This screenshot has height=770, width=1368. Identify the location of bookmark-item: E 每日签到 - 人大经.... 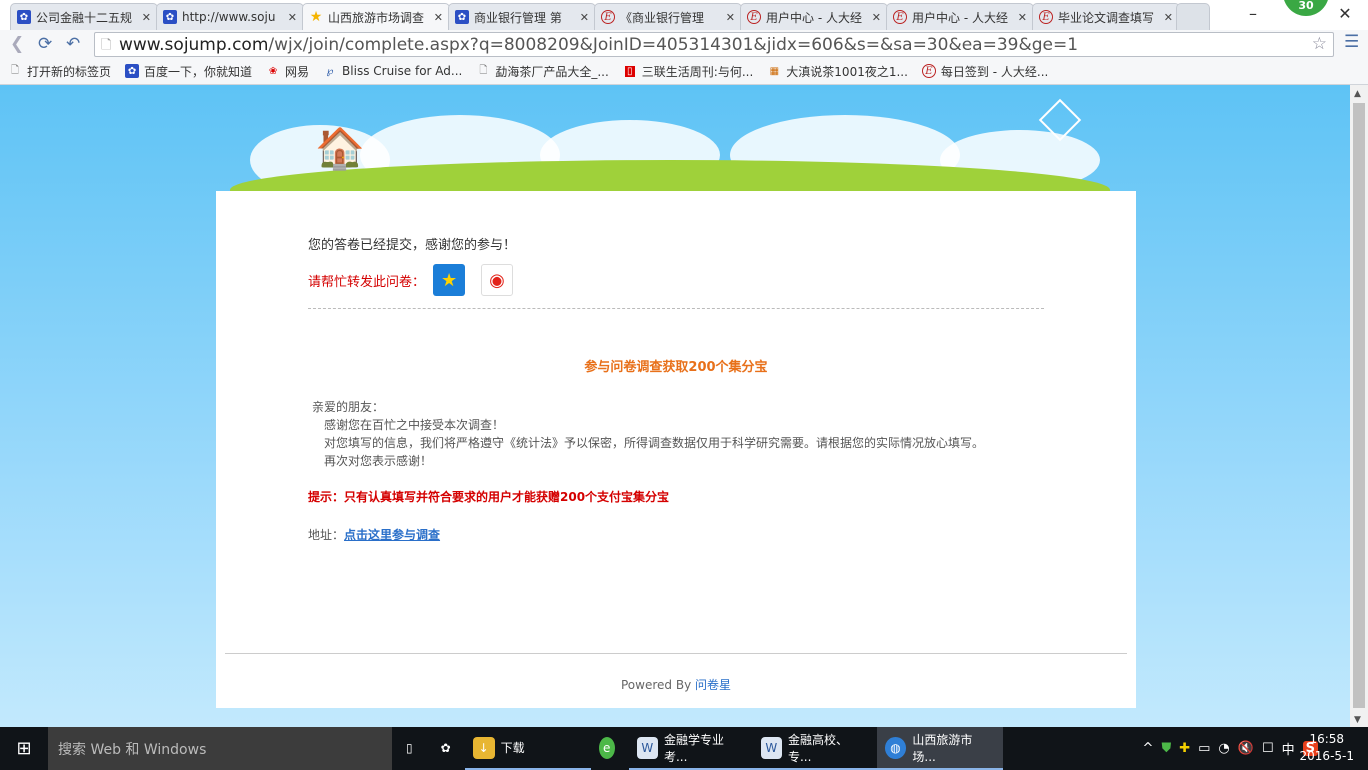
(984, 71).